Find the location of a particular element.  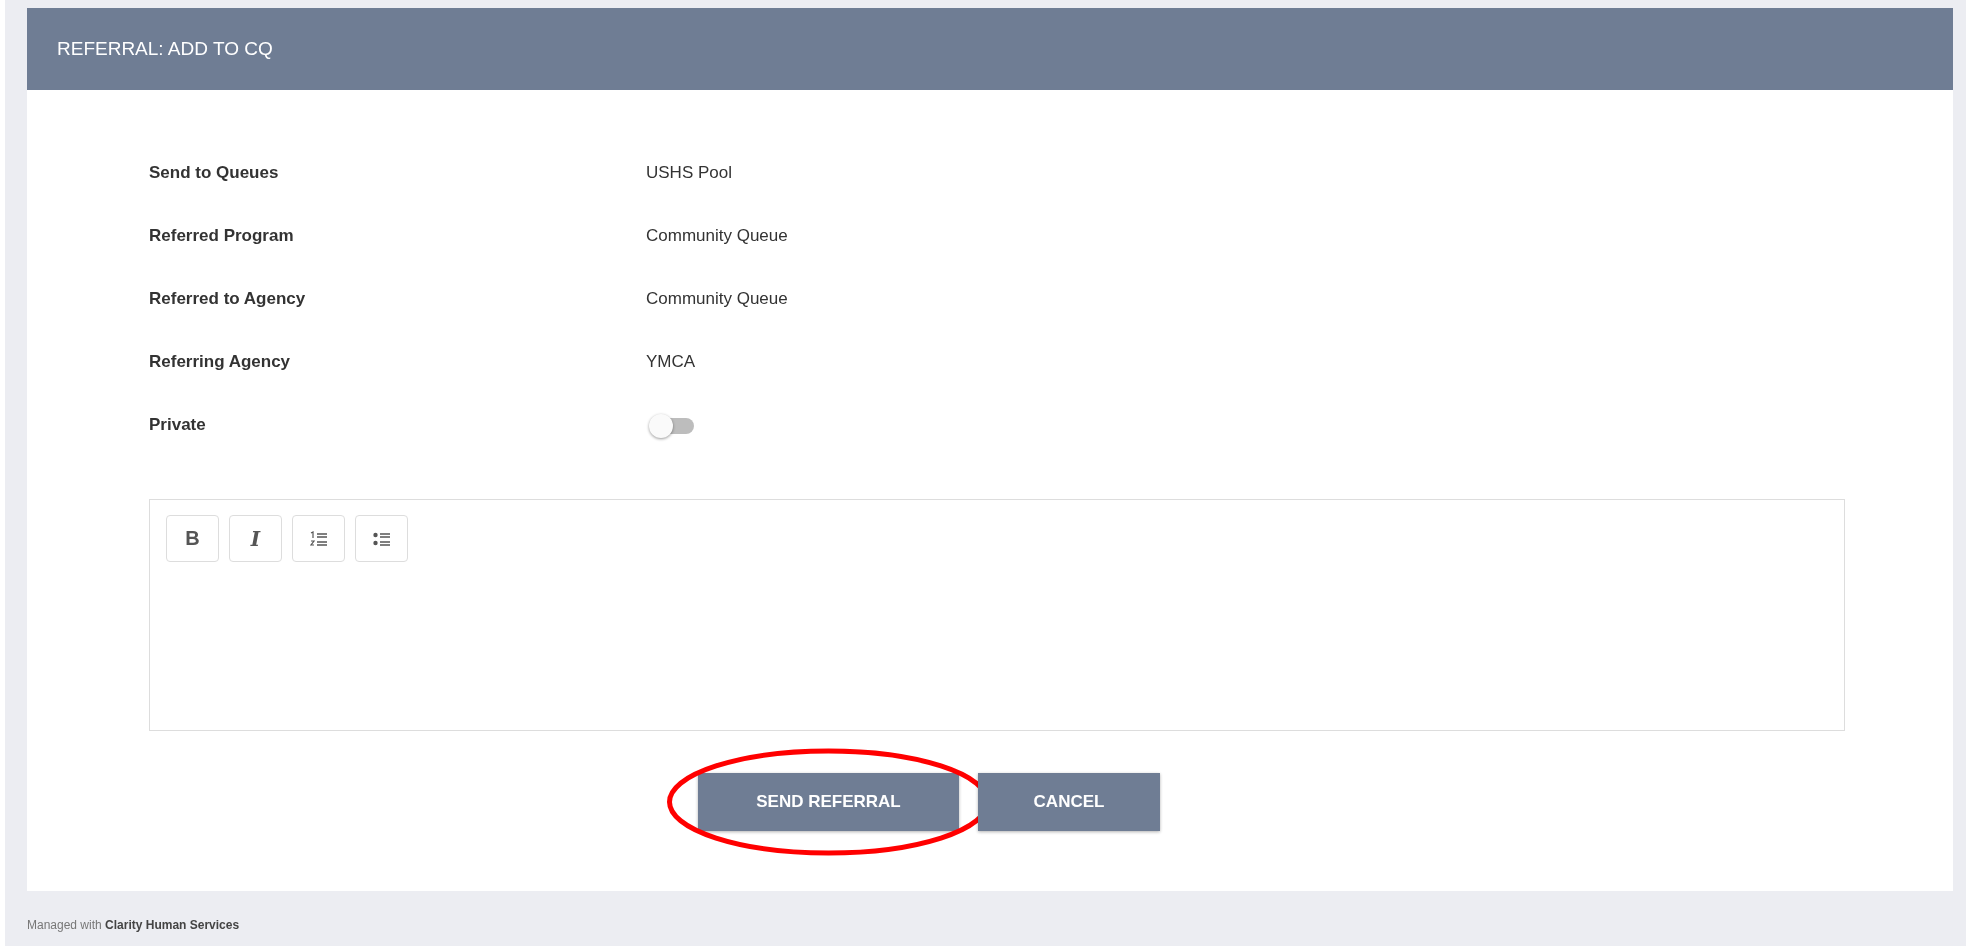

footer-text: Managed with Clarity Human Services is located at coordinates (133, 925).